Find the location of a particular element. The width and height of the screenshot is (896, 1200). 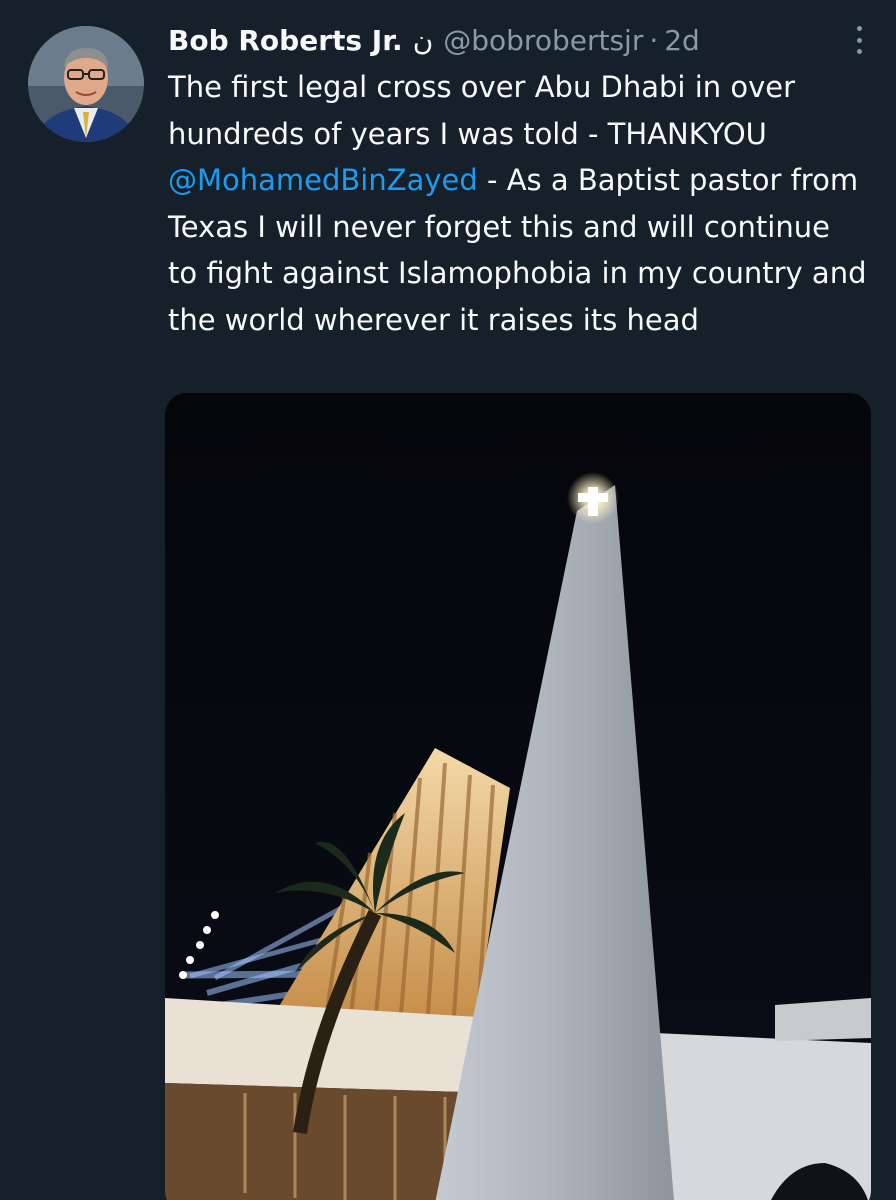

author-handle: @bobrobertsjr is located at coordinates (543, 40).